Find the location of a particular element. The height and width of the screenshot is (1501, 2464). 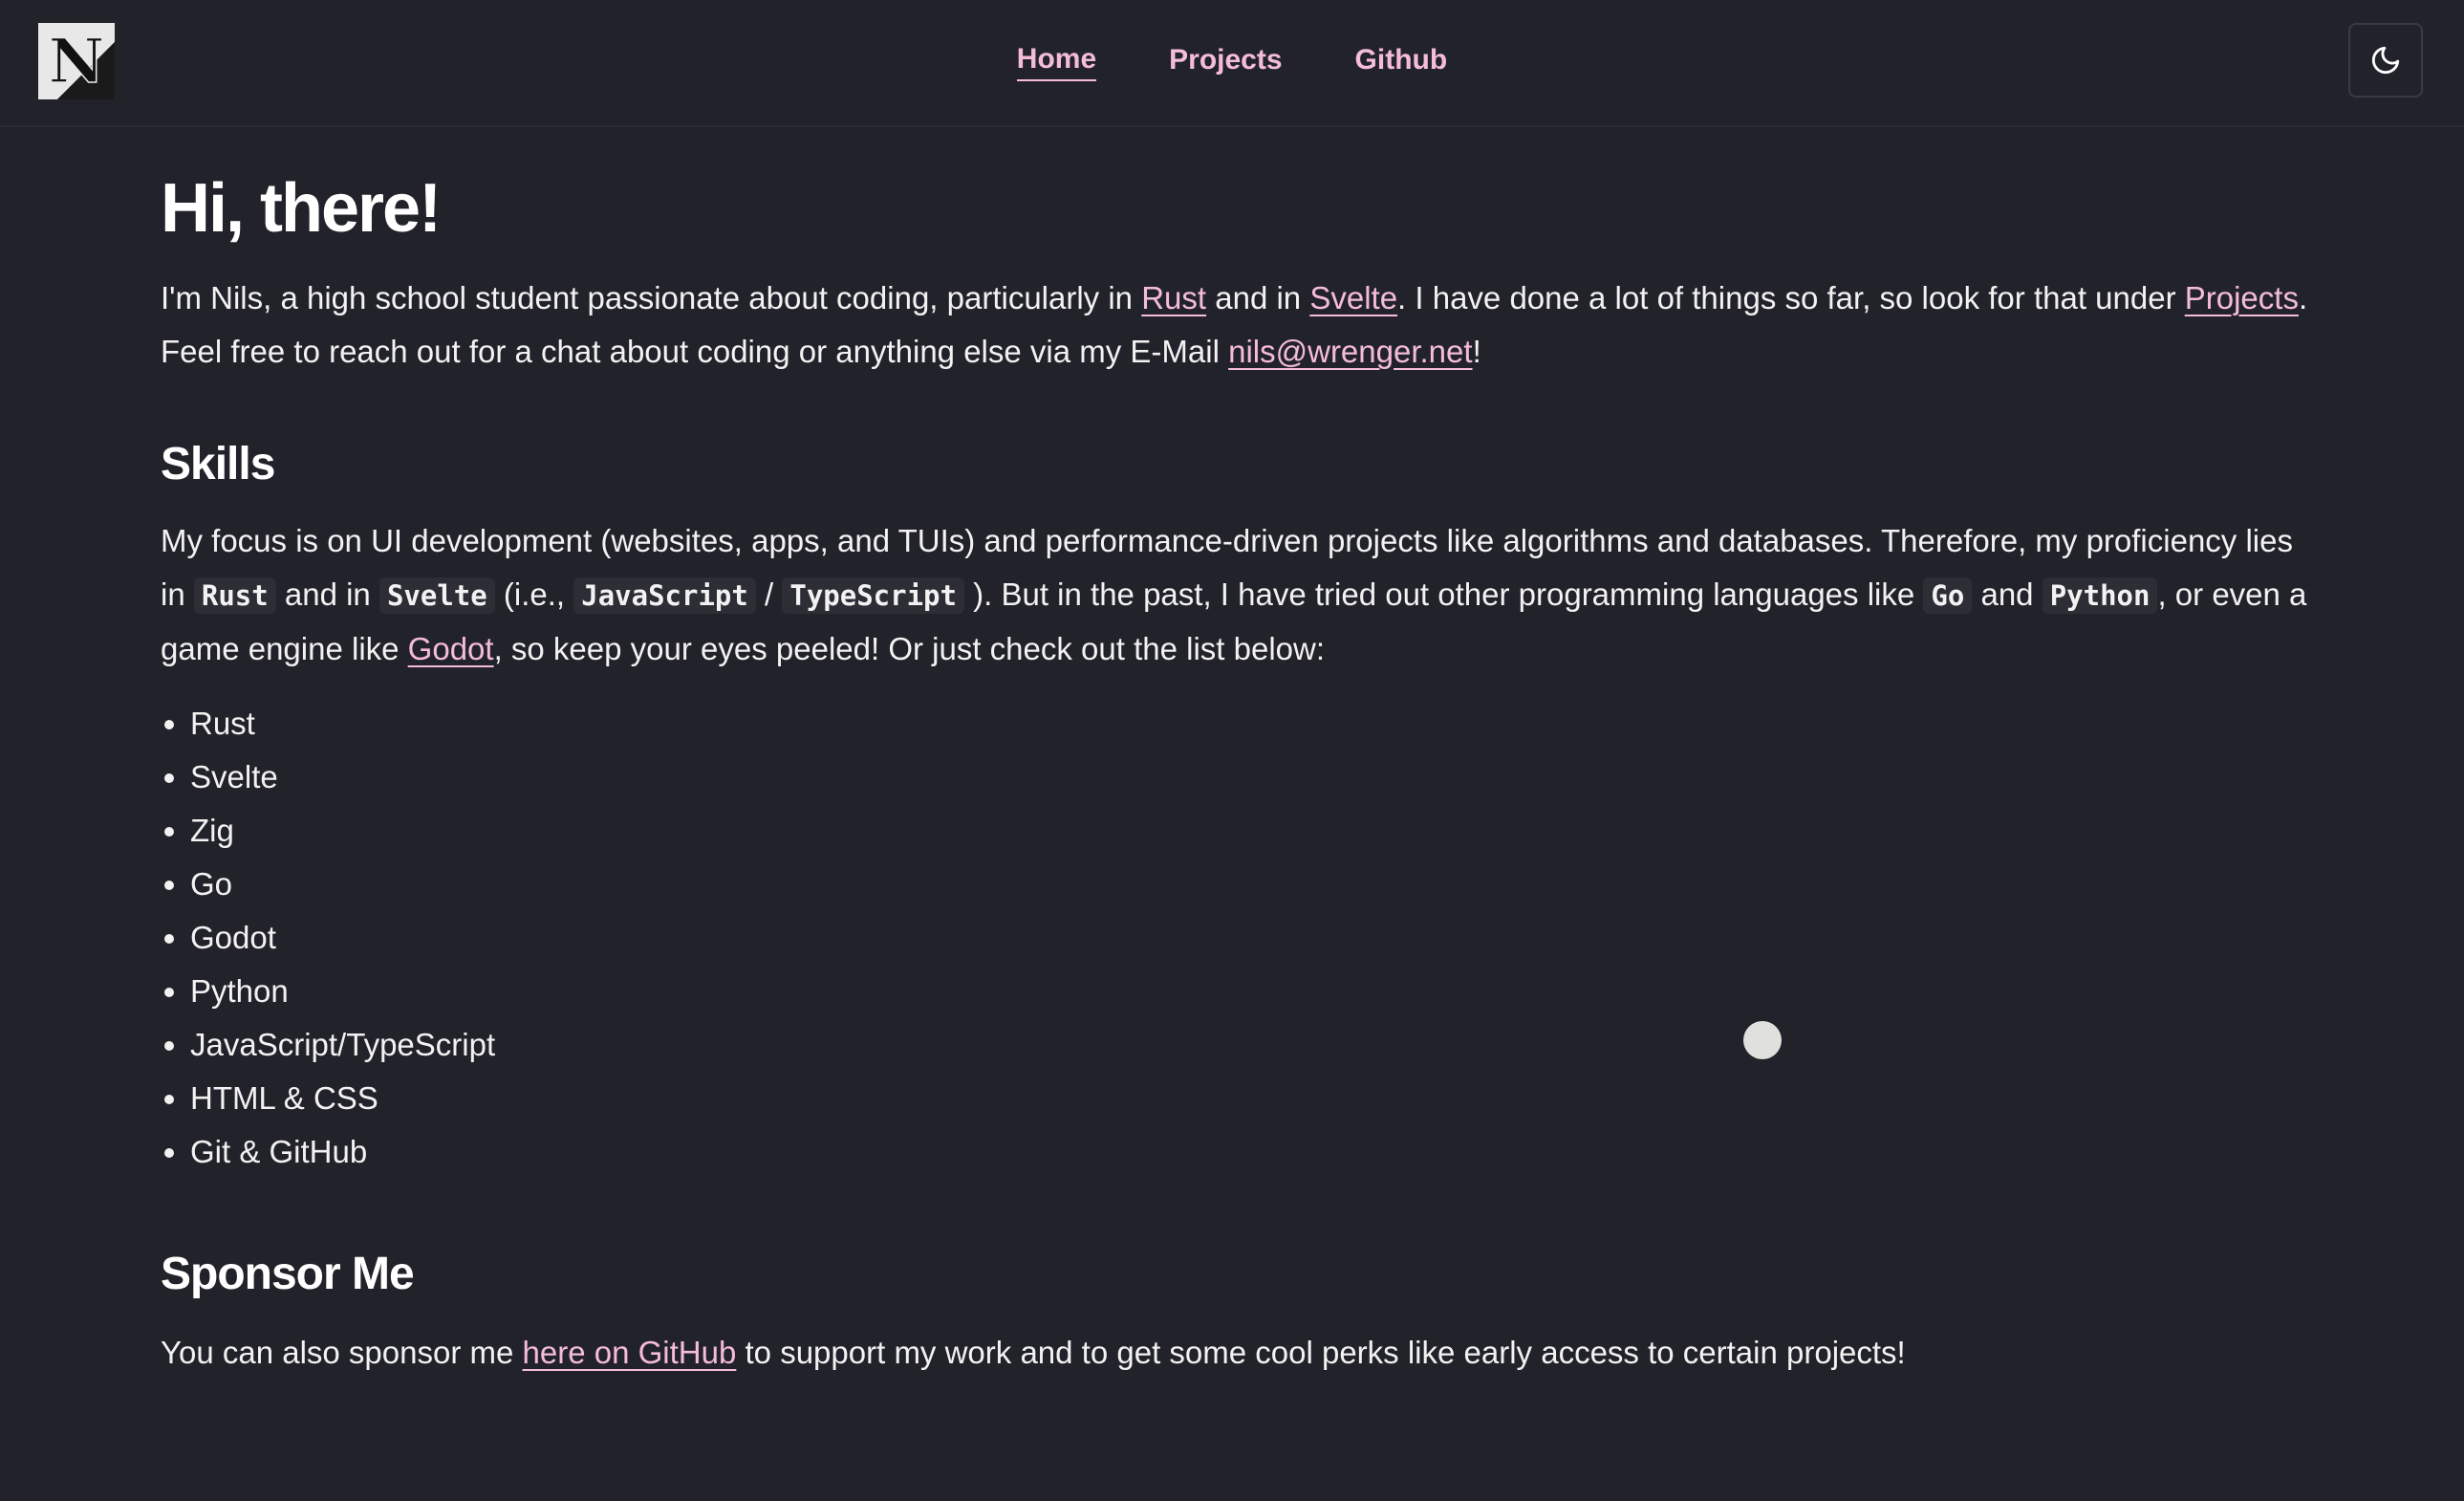

list-item: JavaScript/TypeScript is located at coordinates (1241, 1045).